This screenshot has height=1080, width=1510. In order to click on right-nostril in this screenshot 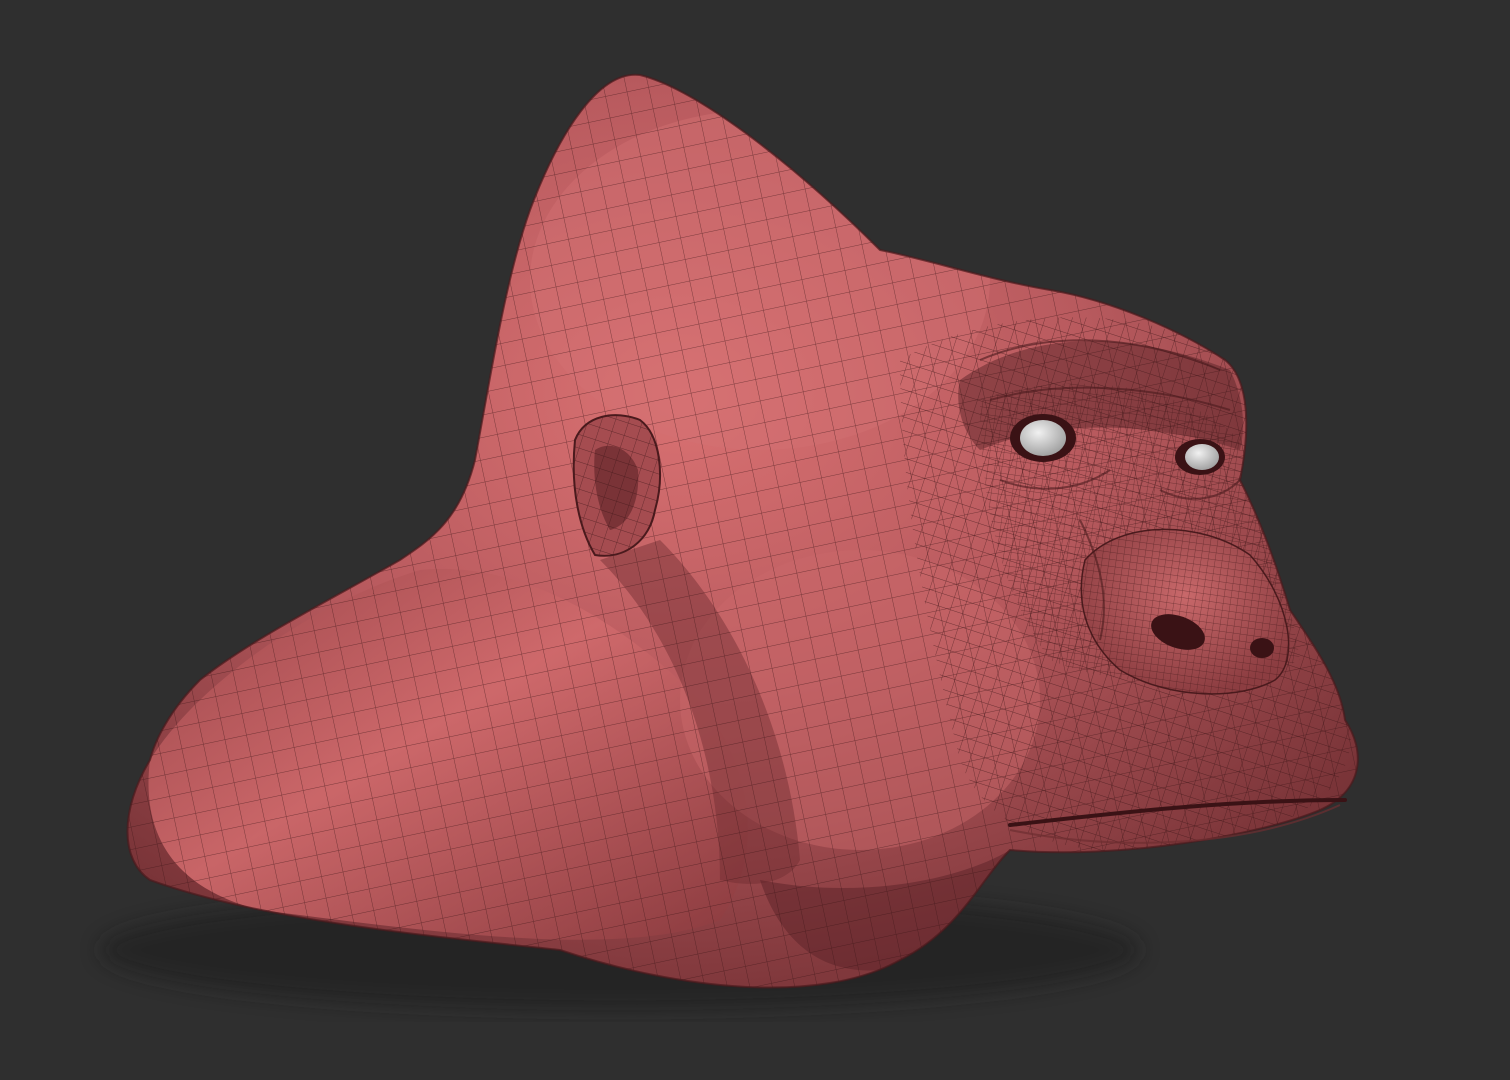, I will do `click(1262, 648)`.